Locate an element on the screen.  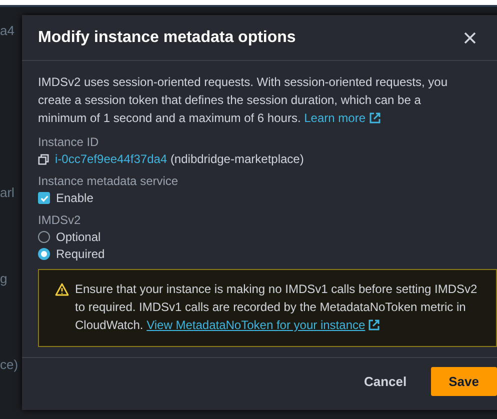
cancel-button: Cancel is located at coordinates (385, 381).